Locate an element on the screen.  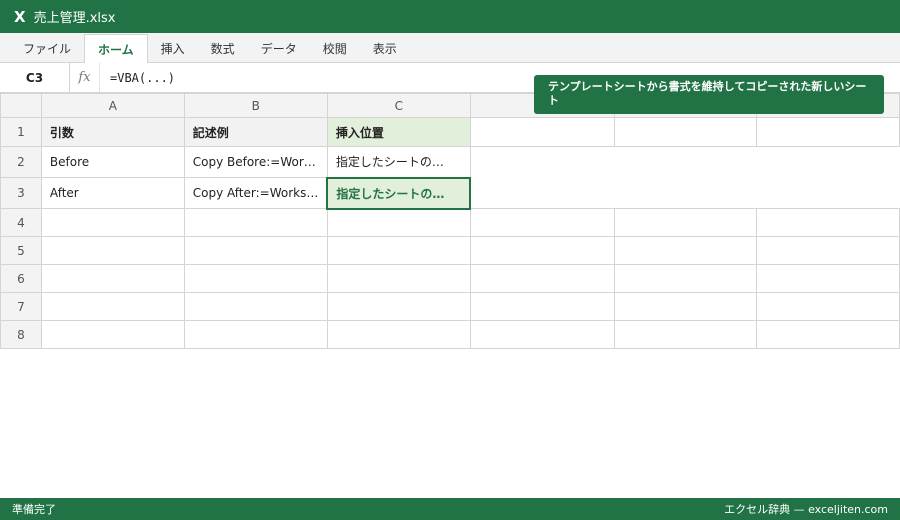
cell-d5 is located at coordinates (542, 250).